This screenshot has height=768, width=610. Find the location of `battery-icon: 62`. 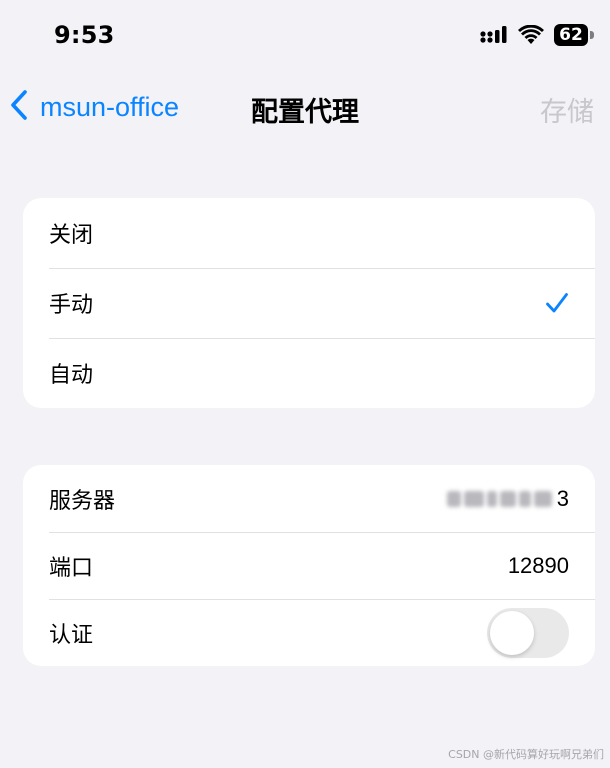

battery-icon: 62 is located at coordinates (574, 35).